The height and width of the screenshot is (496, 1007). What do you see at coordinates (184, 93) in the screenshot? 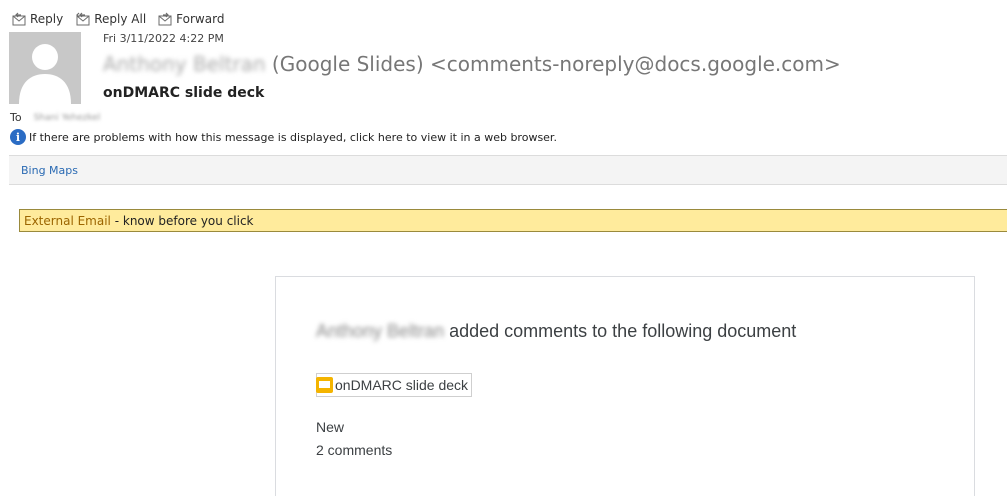
I see `message-subject: onDMARC slide deck` at bounding box center [184, 93].